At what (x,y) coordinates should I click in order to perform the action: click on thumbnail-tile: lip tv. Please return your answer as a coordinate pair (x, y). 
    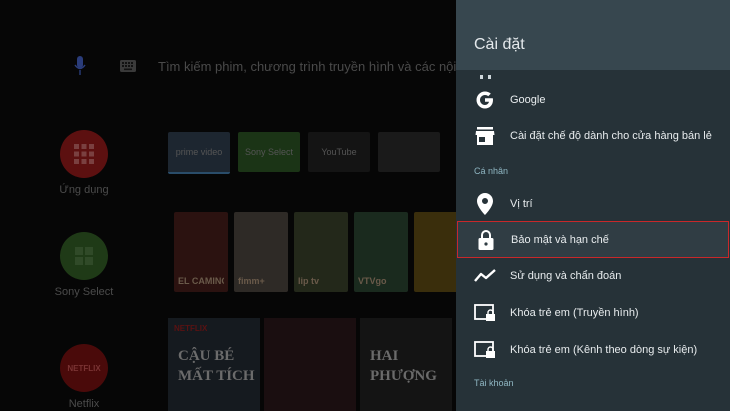
    Looking at the image, I should click on (321, 252).